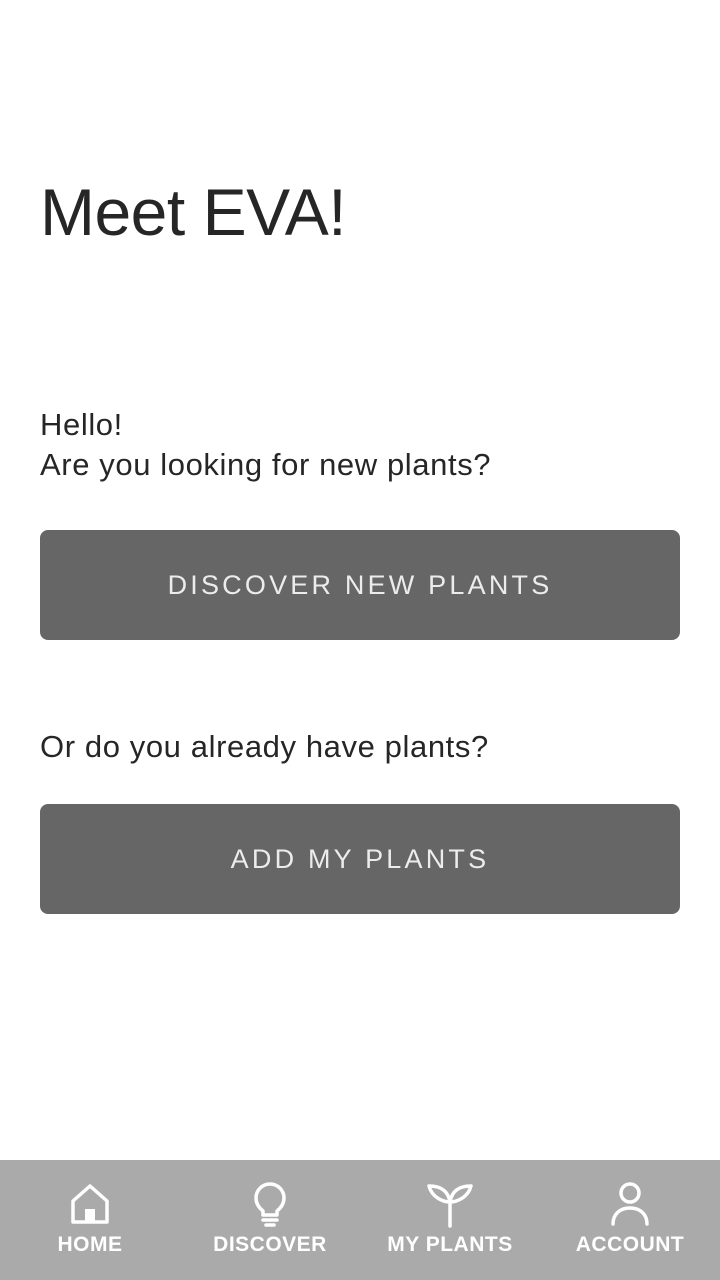  I want to click on nav-item-discover: DISCOVER, so click(270, 1220).